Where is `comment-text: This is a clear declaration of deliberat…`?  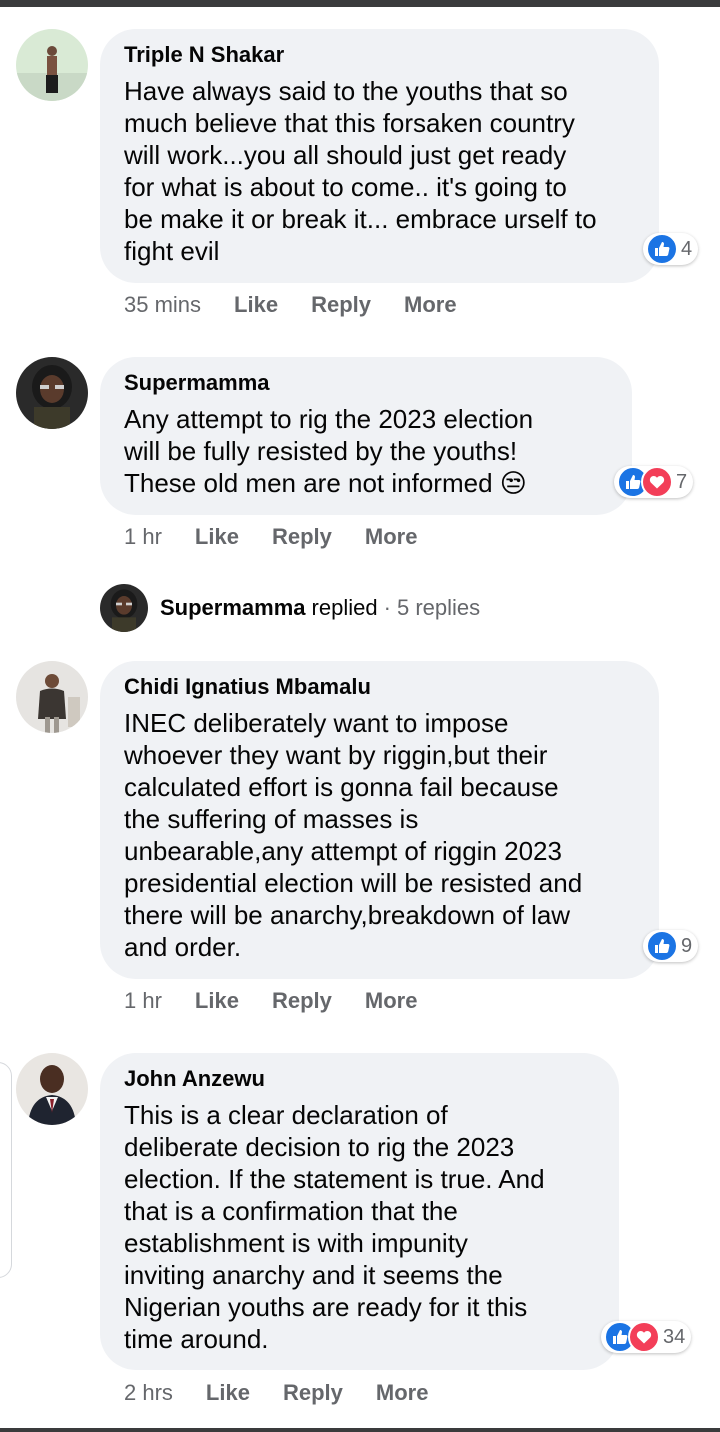 comment-text: This is a clear declaration of deliberat… is located at coordinates (334, 1227).